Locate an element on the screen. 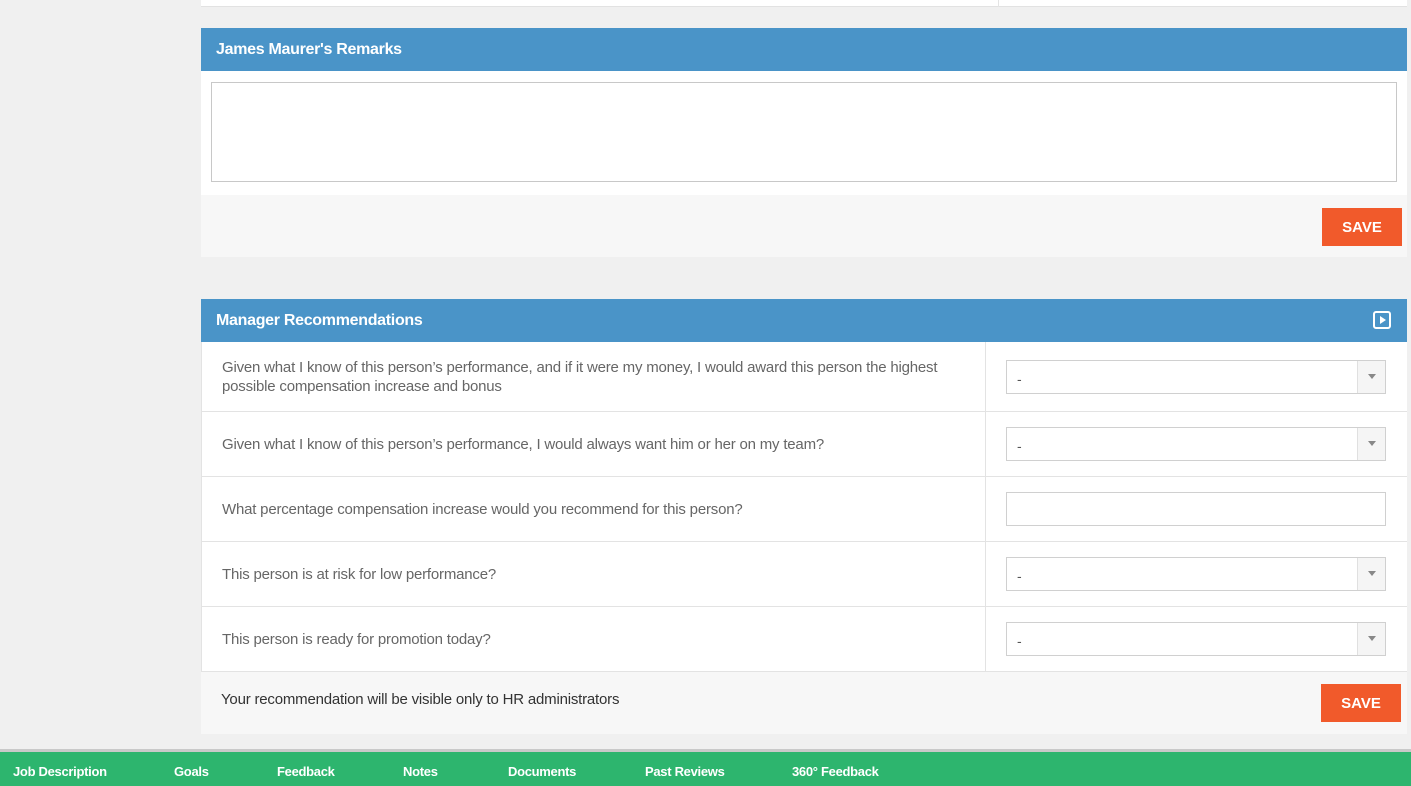 Image resolution: width=1411 pixels, height=786 pixels. play-square-icon is located at coordinates (1382, 320).